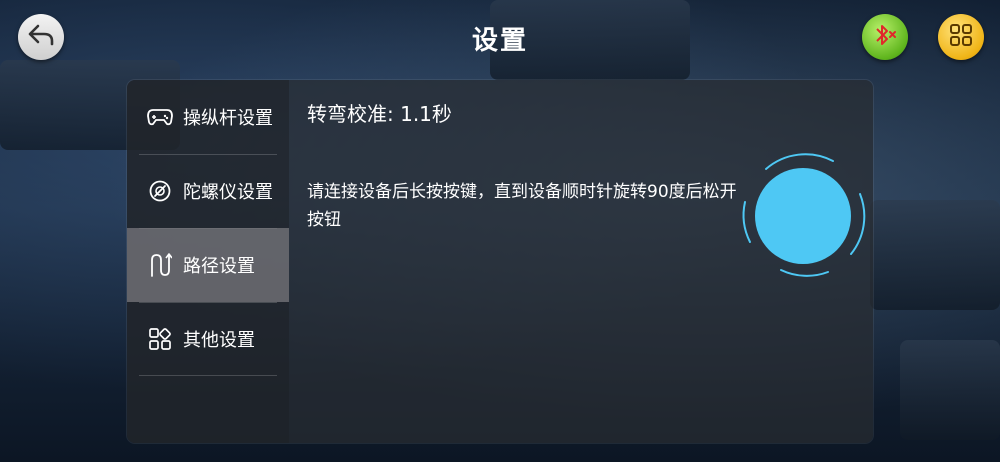  What do you see at coordinates (379, 114) in the screenshot?
I see `turn-calibration-value: 转弯校准: 1.1秒` at bounding box center [379, 114].